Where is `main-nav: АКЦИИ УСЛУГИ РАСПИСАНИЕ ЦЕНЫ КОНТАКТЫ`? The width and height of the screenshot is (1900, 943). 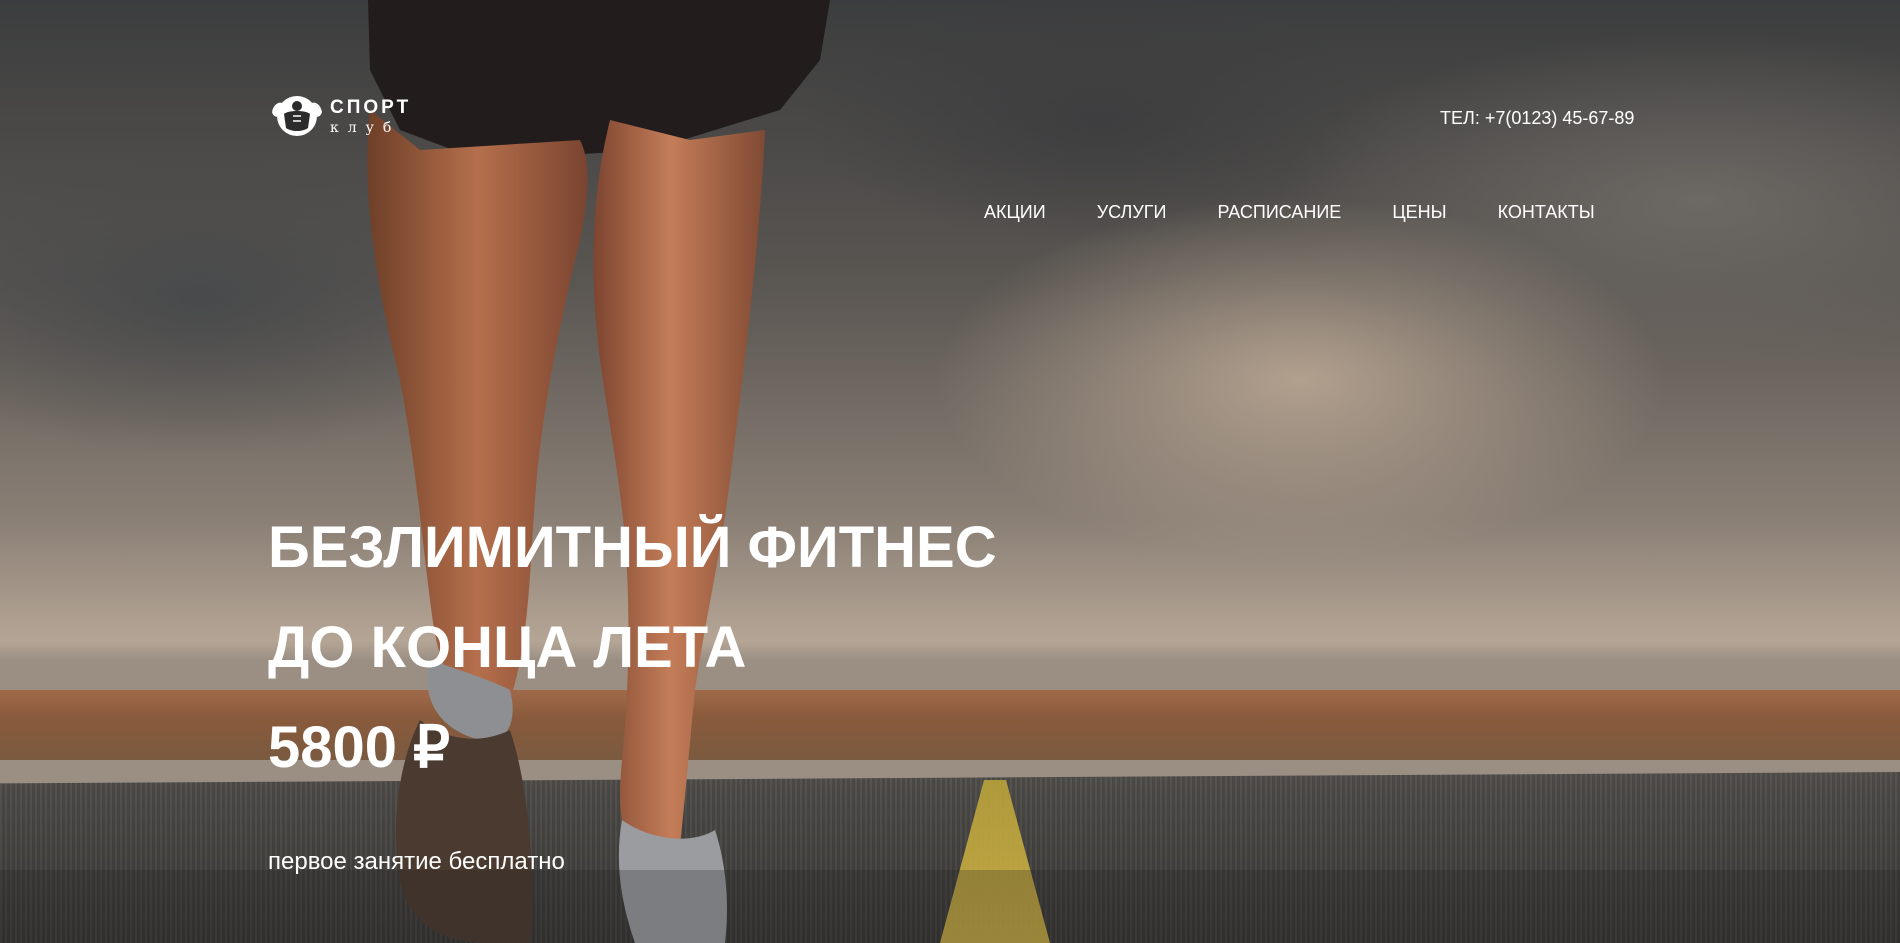 main-nav: АКЦИИ УСЛУГИ РАСПИСАНИЕ ЦЕНЫ КОНТАКТЫ is located at coordinates (1289, 212).